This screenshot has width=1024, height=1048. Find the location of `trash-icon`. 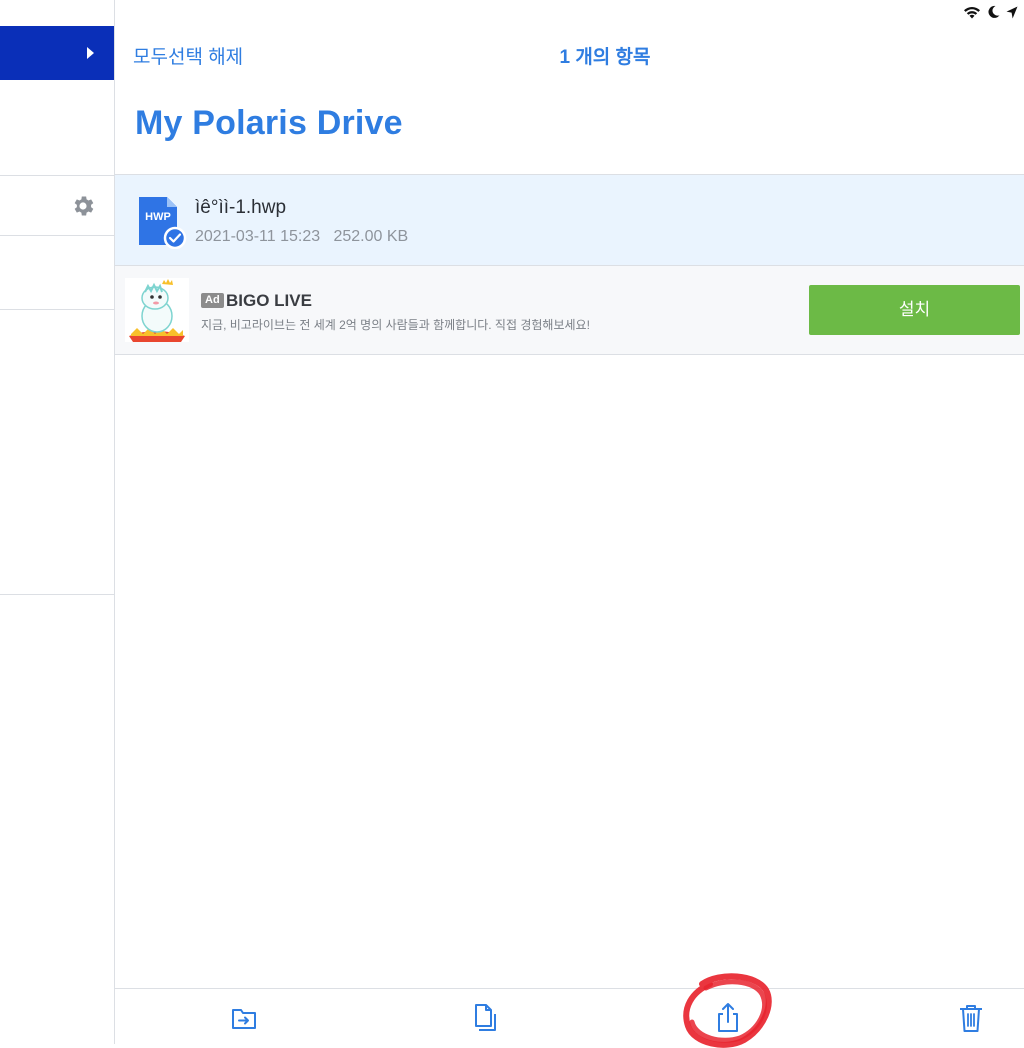

trash-icon is located at coordinates (971, 1018).